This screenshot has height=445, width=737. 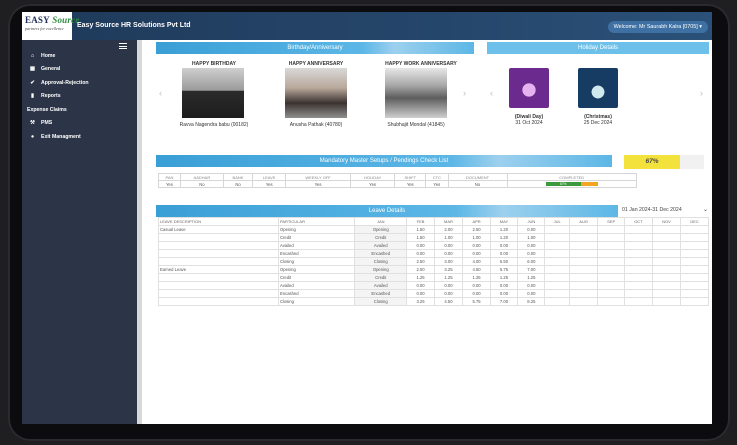 What do you see at coordinates (421, 64) in the screenshot?
I see `work-anniversary-card-title: HAPPY WORK ANNIVERSARY` at bounding box center [421, 64].